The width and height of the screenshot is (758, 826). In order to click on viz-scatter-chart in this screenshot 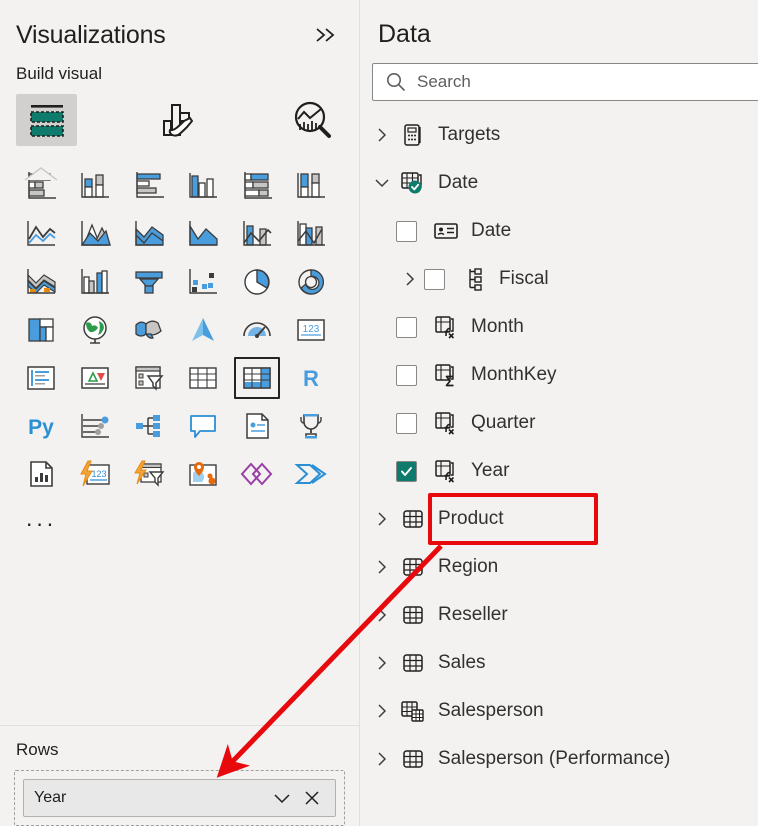, I will do `click(203, 282)`.